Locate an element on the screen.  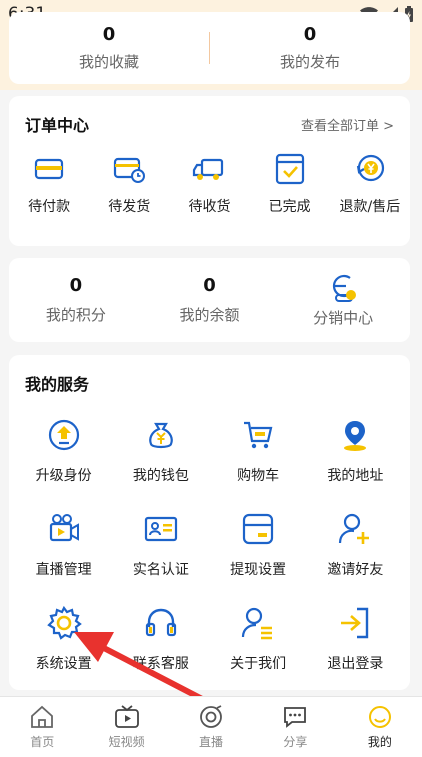
balance-label: 我的余额 is located at coordinates (209, 315).